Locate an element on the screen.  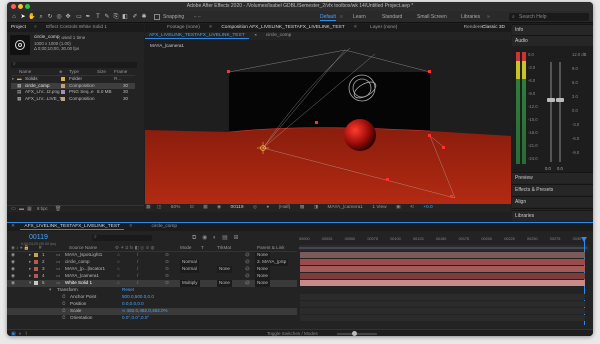
view-layout-dropdown: 1 View is located at coordinates (379, 207).